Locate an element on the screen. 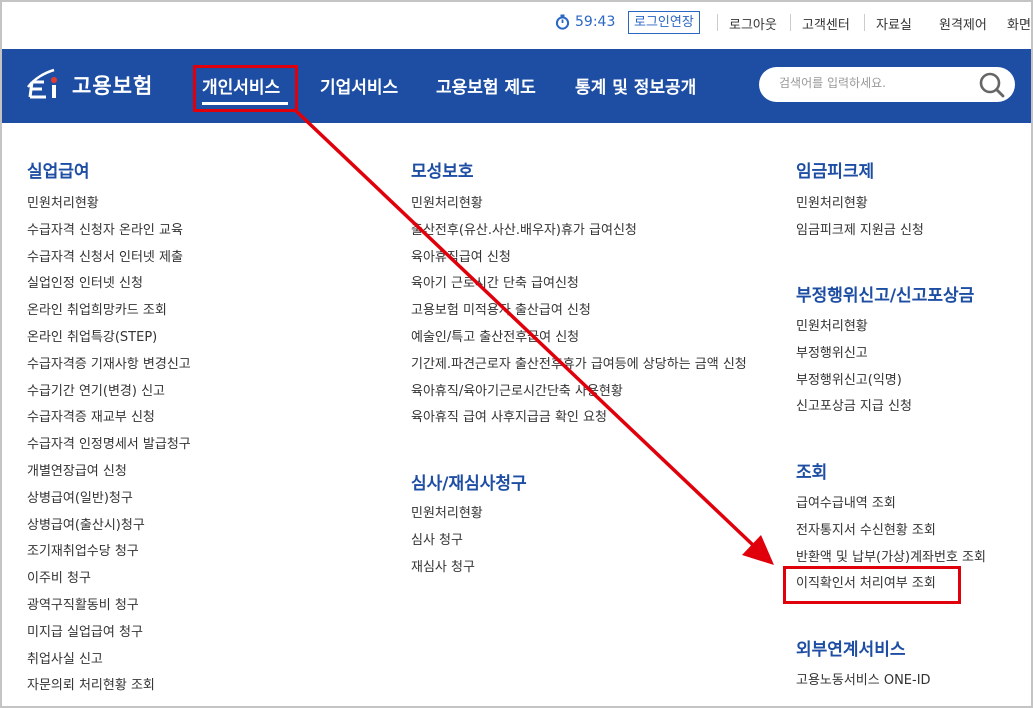 Image resolution: width=1033 pixels, height=708 pixels. menu-item: 수급기간 연기(변경) 신고 is located at coordinates (109, 396).